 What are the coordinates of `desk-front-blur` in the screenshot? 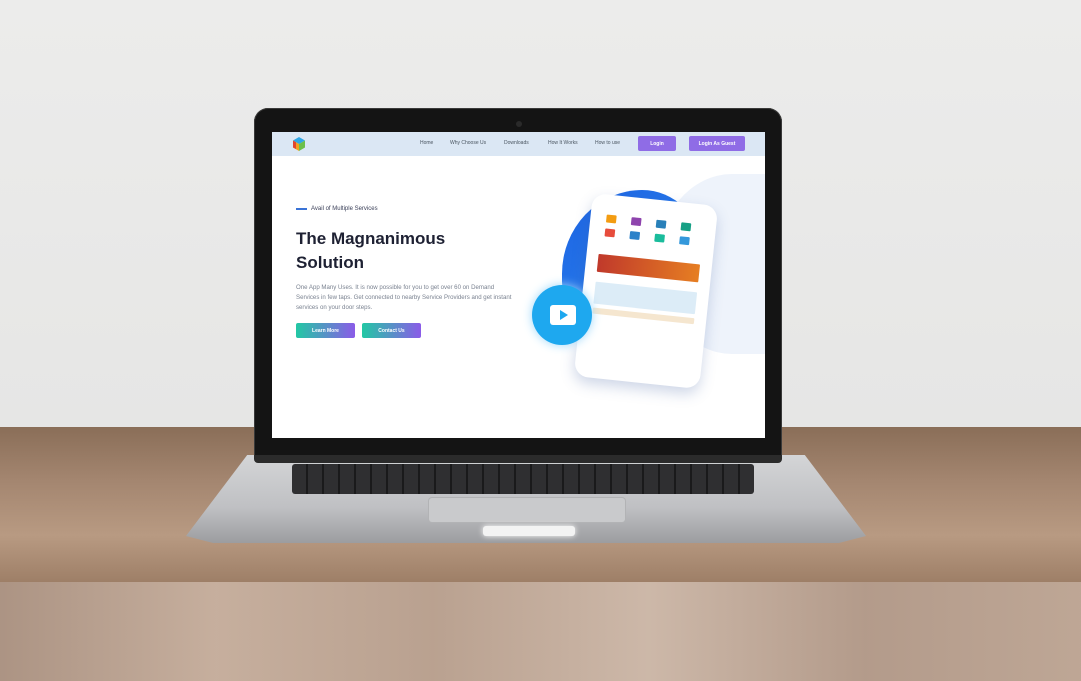 It's located at (540, 631).